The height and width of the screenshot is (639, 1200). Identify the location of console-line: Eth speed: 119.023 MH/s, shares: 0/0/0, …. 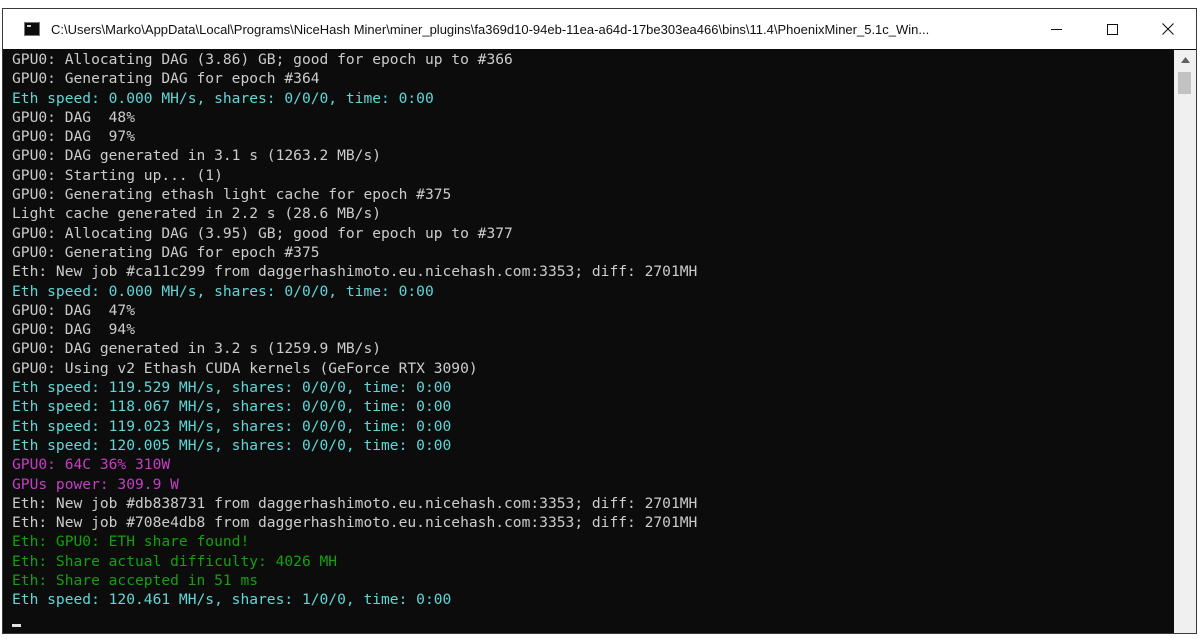
(232, 426).